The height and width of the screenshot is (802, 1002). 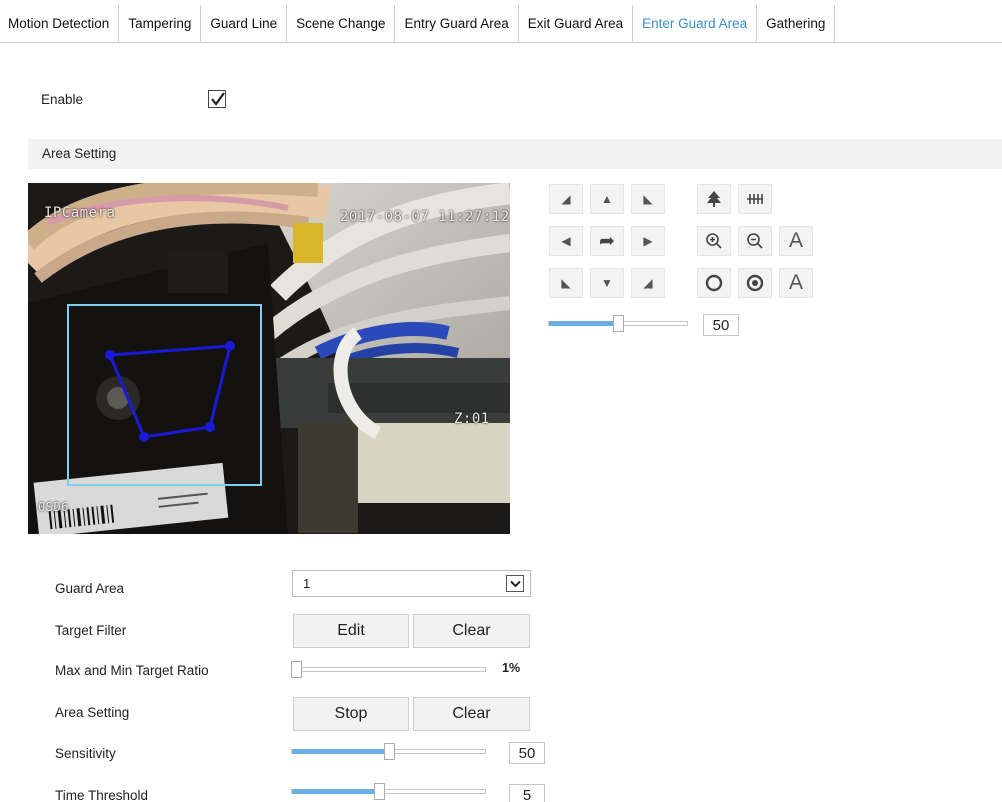 I want to click on sensitivity-slider, so click(x=388, y=751).